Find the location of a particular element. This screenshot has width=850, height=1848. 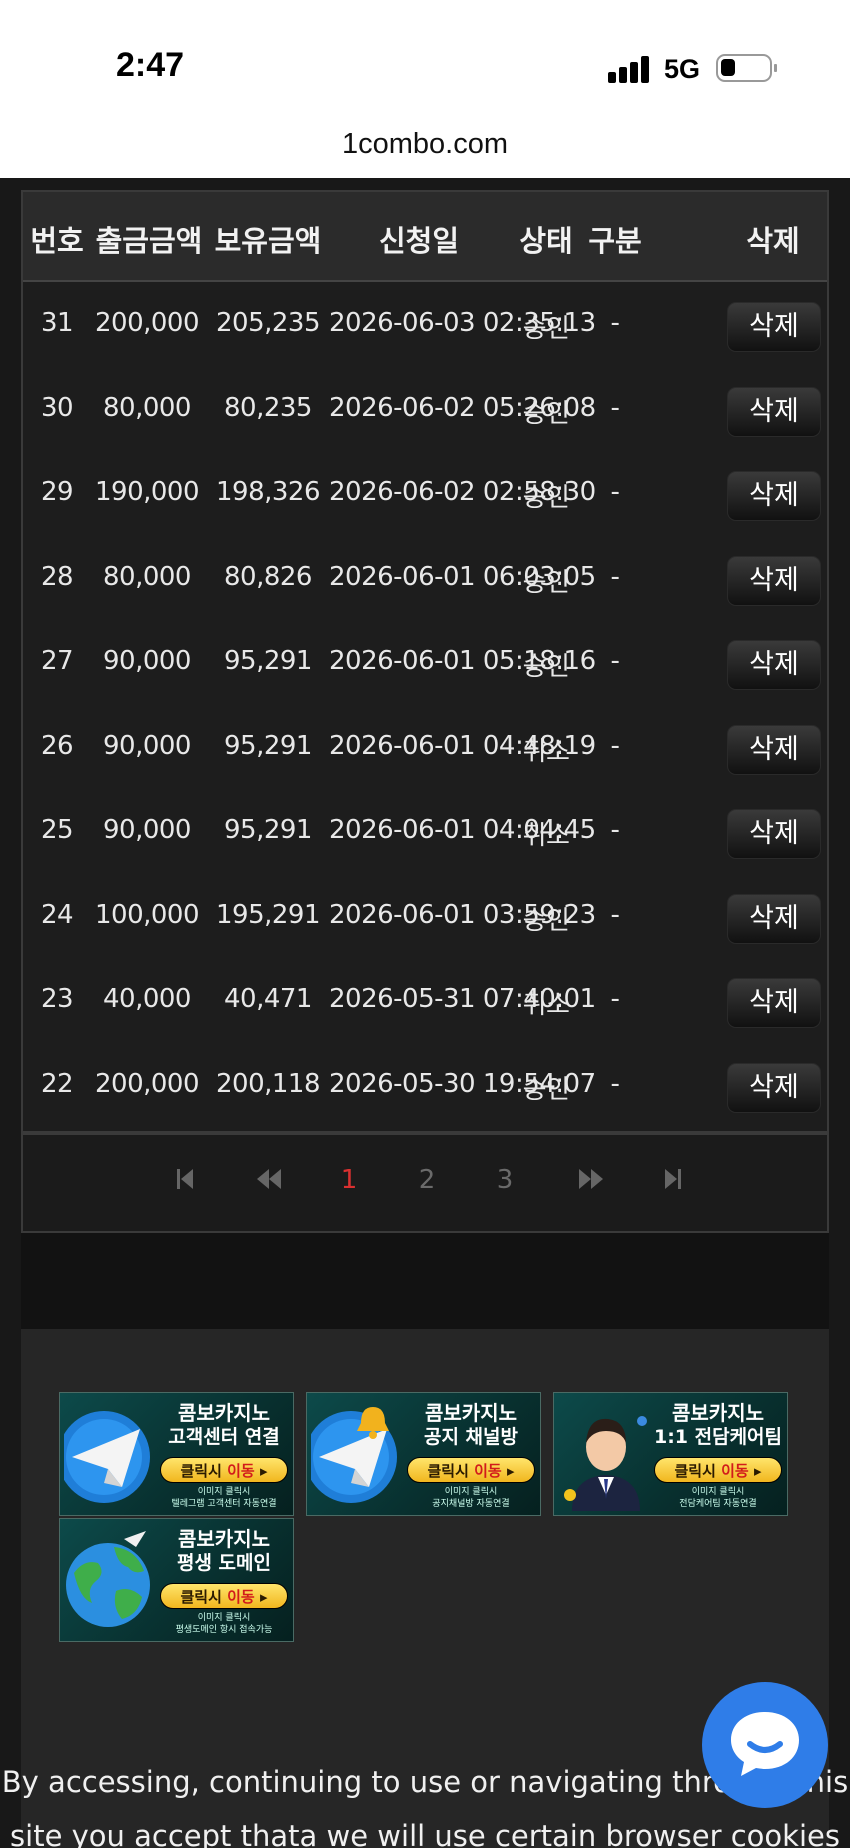

cell-balance: 195,291 is located at coordinates (268, 914).